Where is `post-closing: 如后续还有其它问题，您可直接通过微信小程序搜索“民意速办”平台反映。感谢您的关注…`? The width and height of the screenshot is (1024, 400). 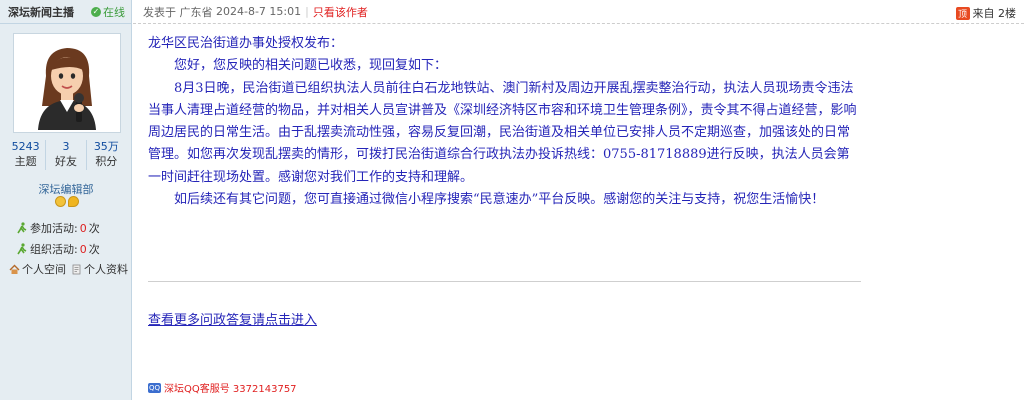 post-closing: 如后续还有其它问题，您可直接通过微信小程序搜索“民意速办”平台反映。感谢您的关注… is located at coordinates (499, 200).